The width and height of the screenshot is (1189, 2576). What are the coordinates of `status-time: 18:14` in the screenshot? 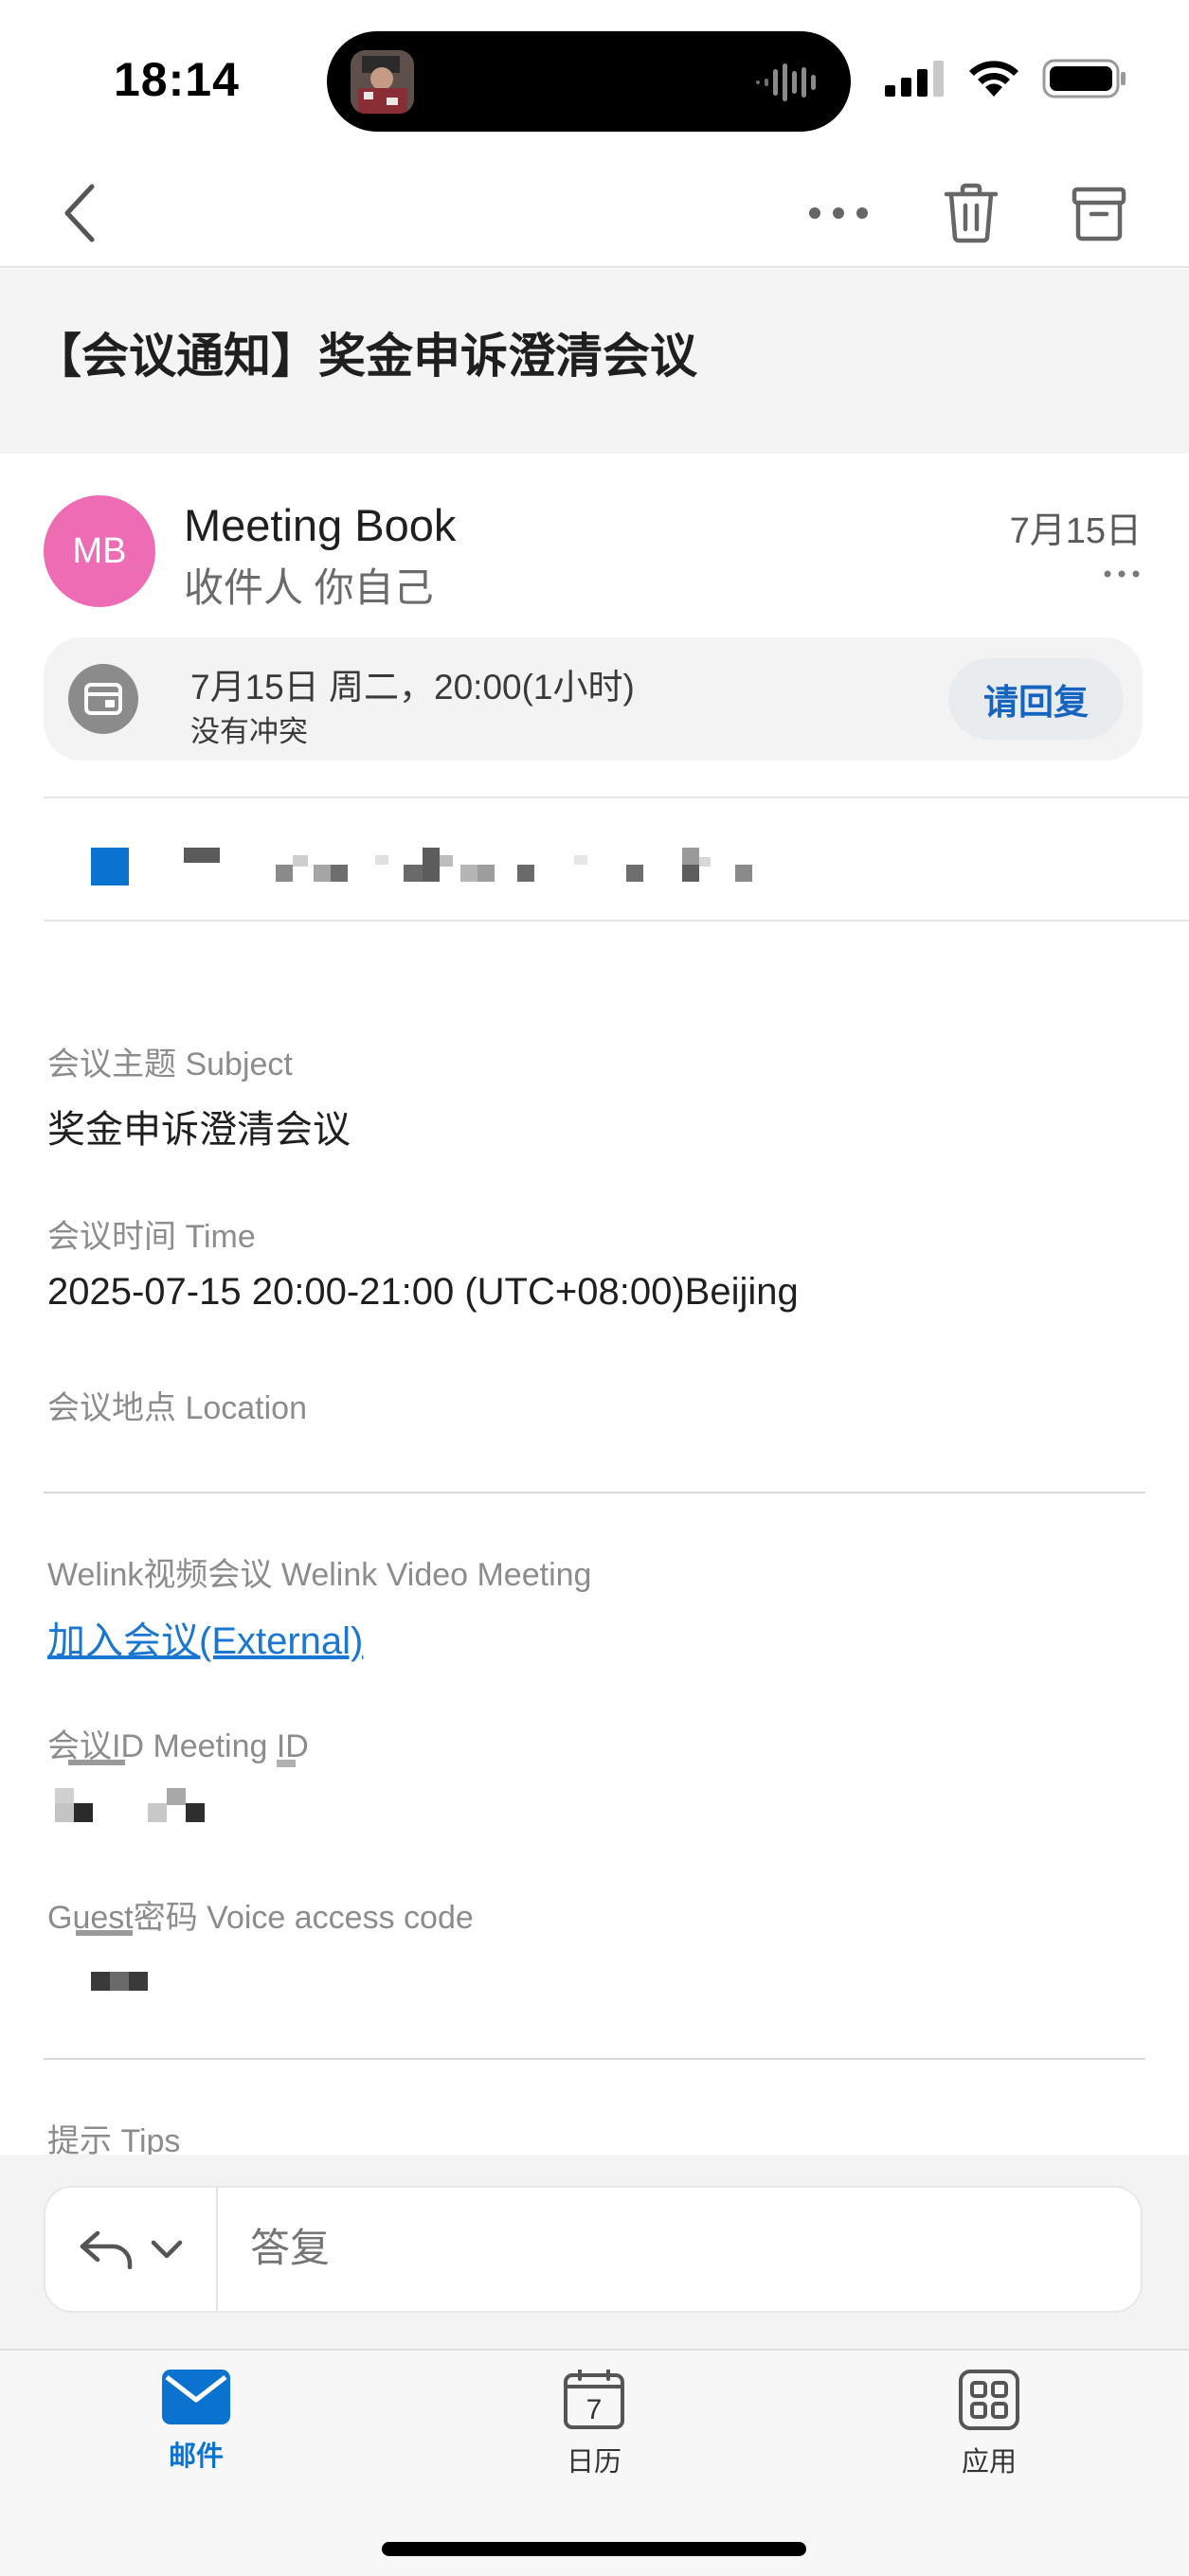 It's located at (177, 79).